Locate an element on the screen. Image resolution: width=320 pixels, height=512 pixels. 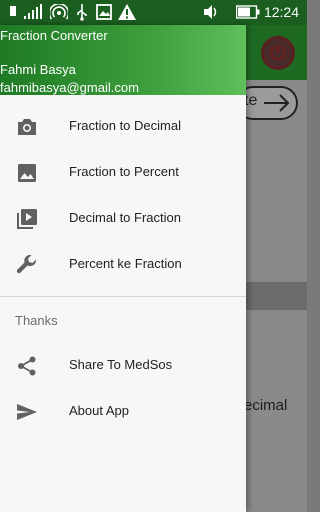
menu-item-fraction-to-percent: Fraction to Percent is located at coordinates (123, 173).